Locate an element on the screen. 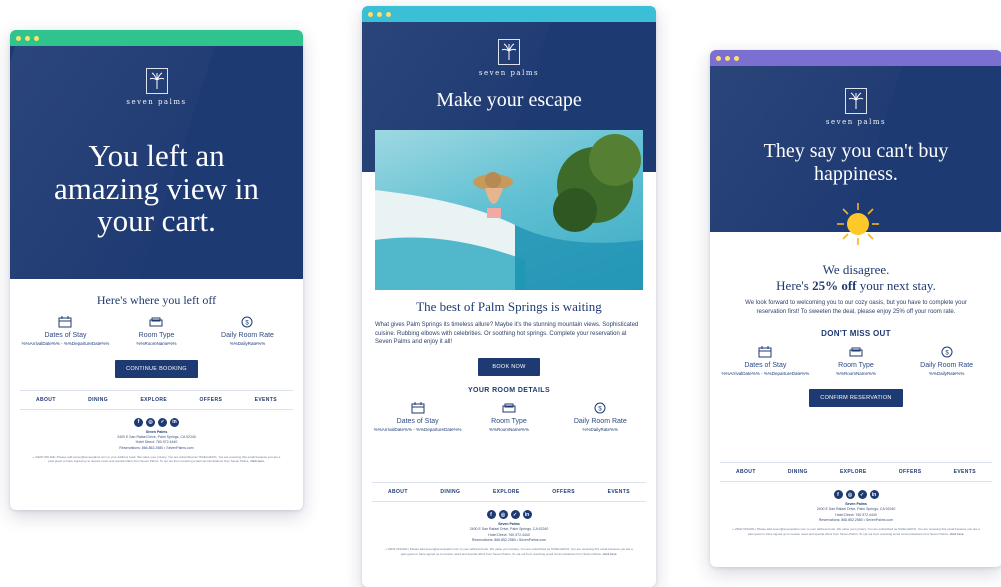 Image resolution: width=1001 pixels, height=587 pixels. offer-line: Here's 25% off your next stay. is located at coordinates (856, 286).